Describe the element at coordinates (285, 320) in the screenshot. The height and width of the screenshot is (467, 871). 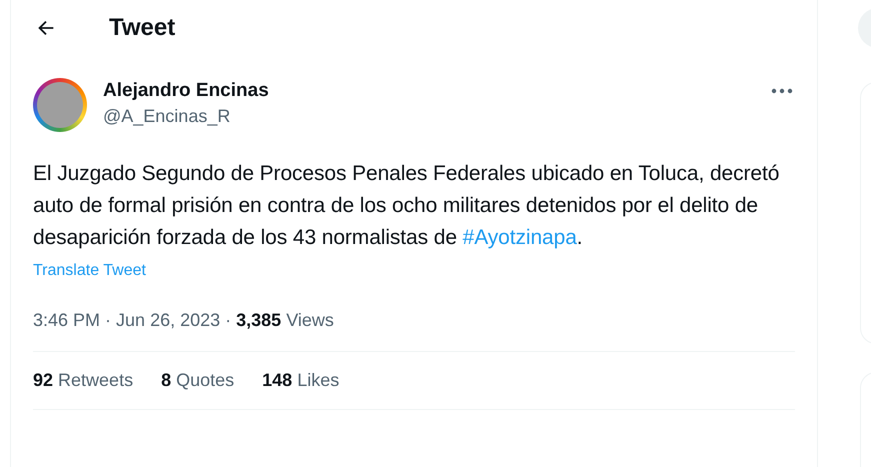
I see `views-count: 3,385 Views` at that location.